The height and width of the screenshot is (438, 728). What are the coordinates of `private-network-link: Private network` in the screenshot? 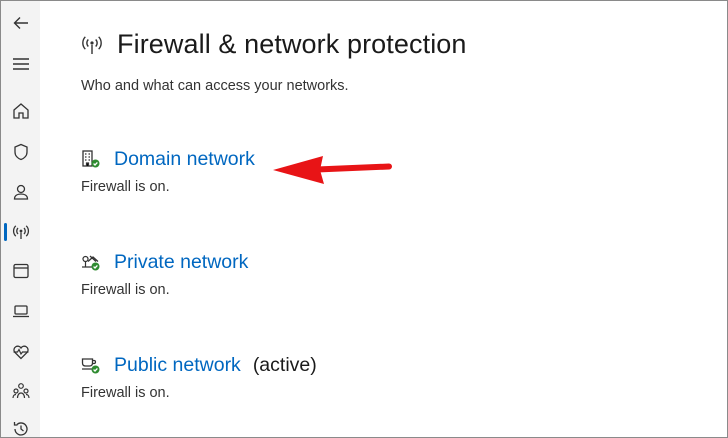 It's located at (181, 262).